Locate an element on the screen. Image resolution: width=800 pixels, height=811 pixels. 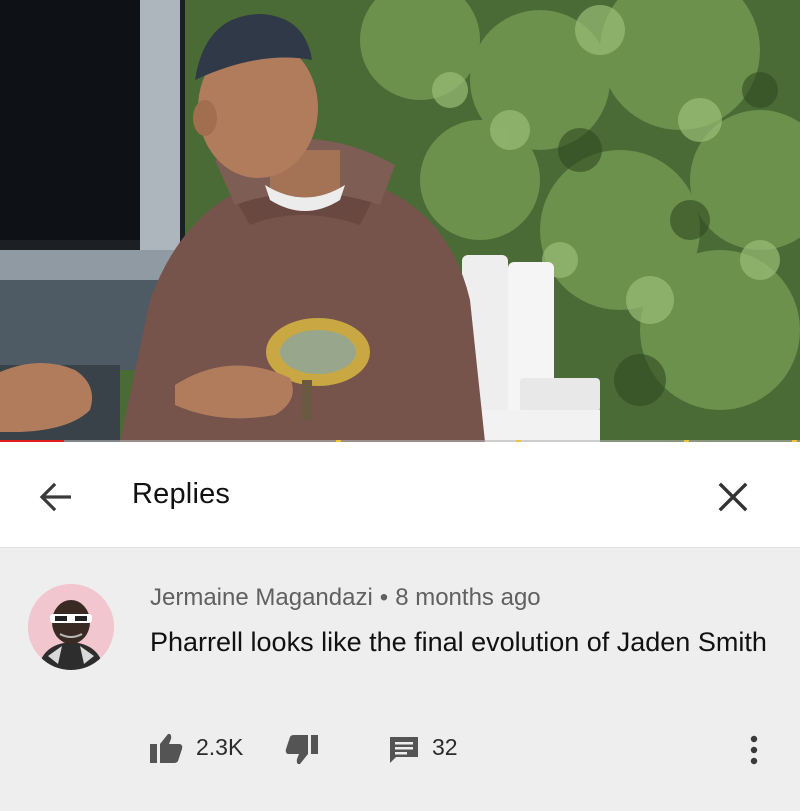
back-button is located at coordinates (56, 497).